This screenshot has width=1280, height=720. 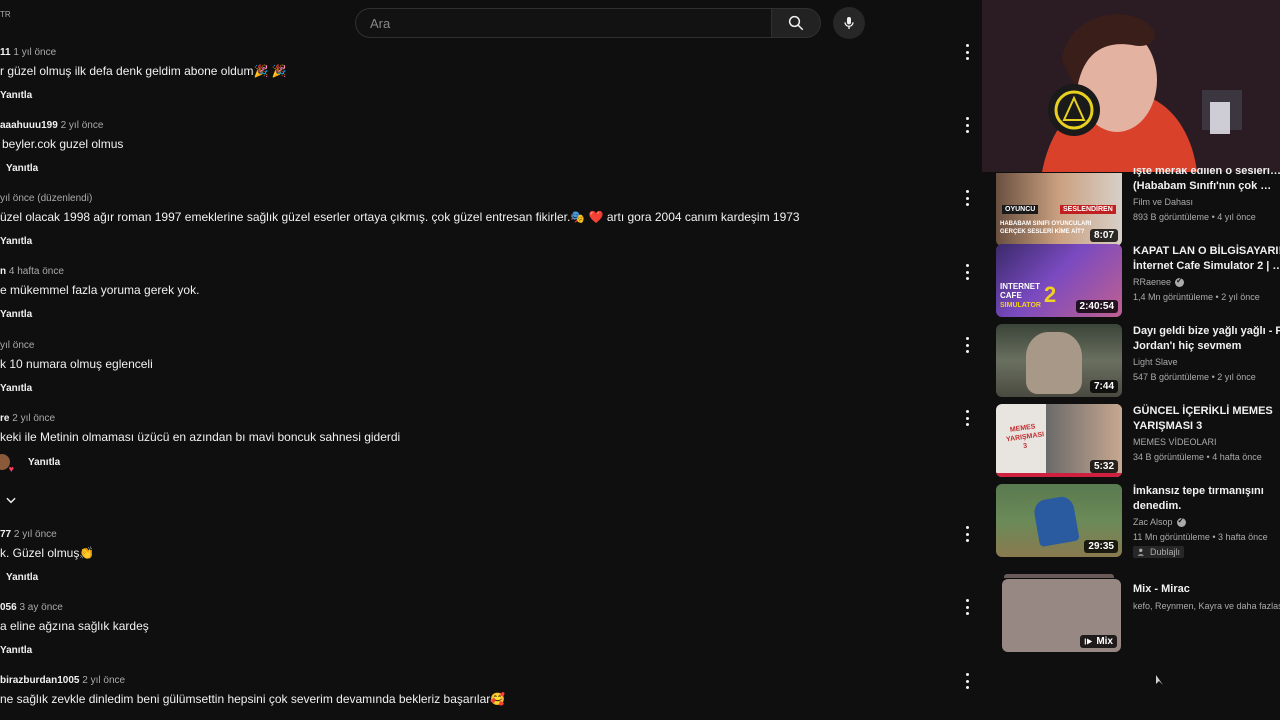 What do you see at coordinates (7, 464) in the screenshot?
I see `creator-heart-icon` at bounding box center [7, 464].